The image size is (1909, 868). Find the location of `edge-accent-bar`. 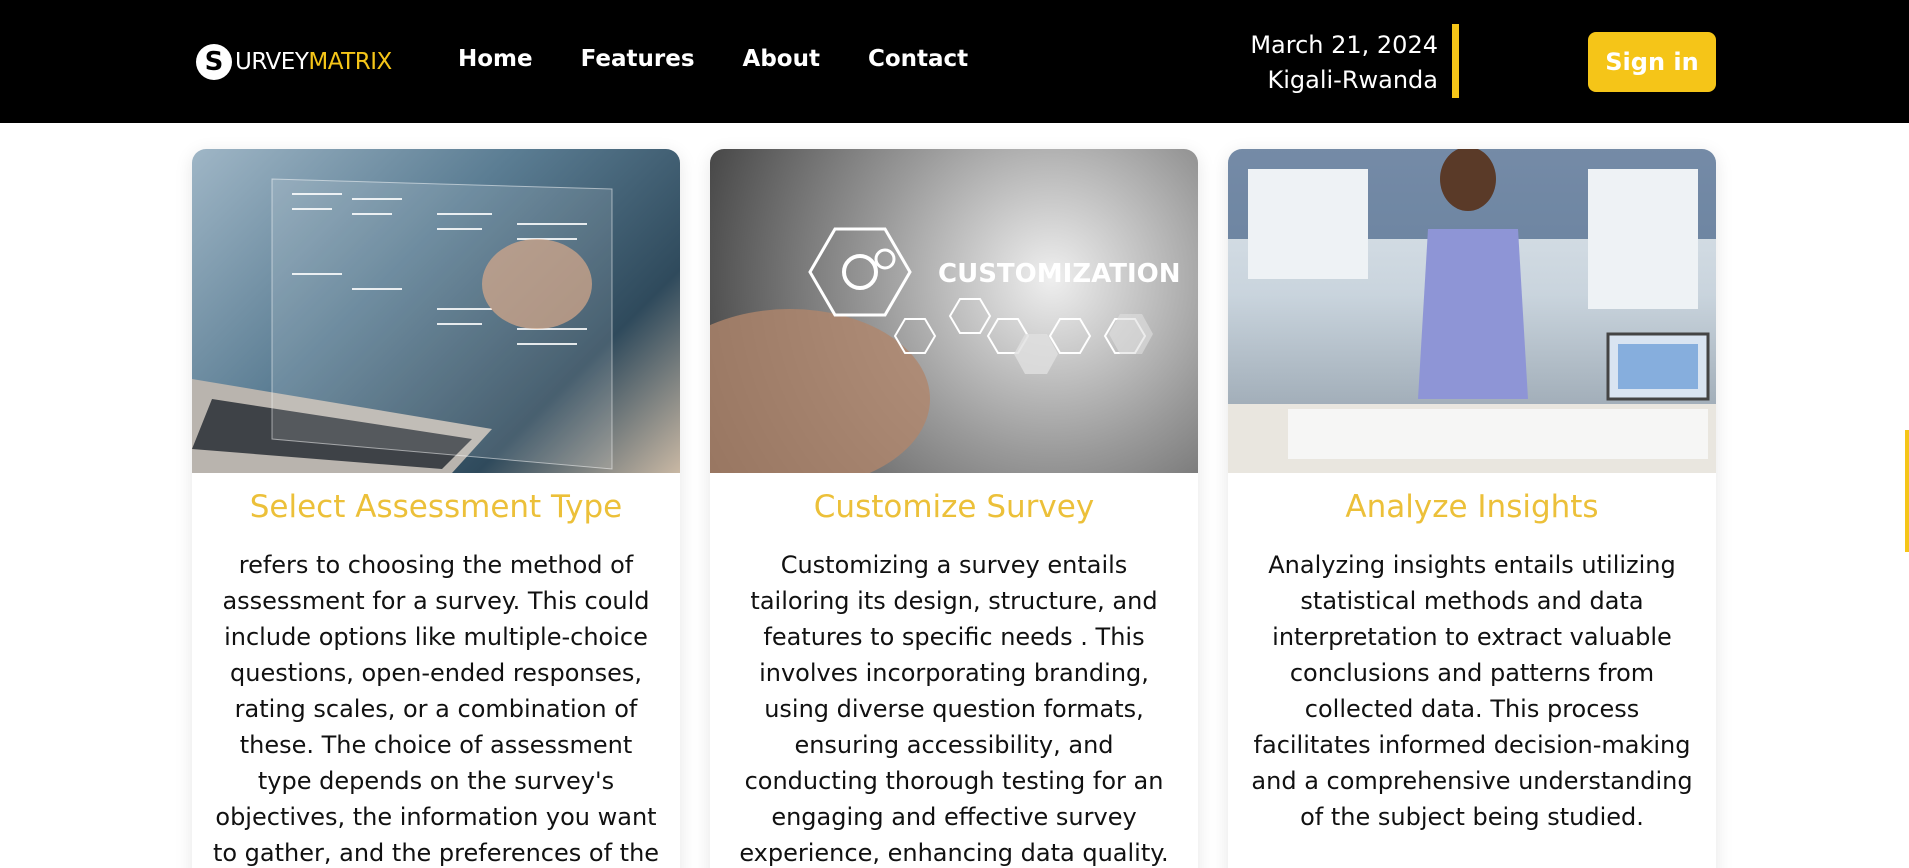

edge-accent-bar is located at coordinates (1907, 491).